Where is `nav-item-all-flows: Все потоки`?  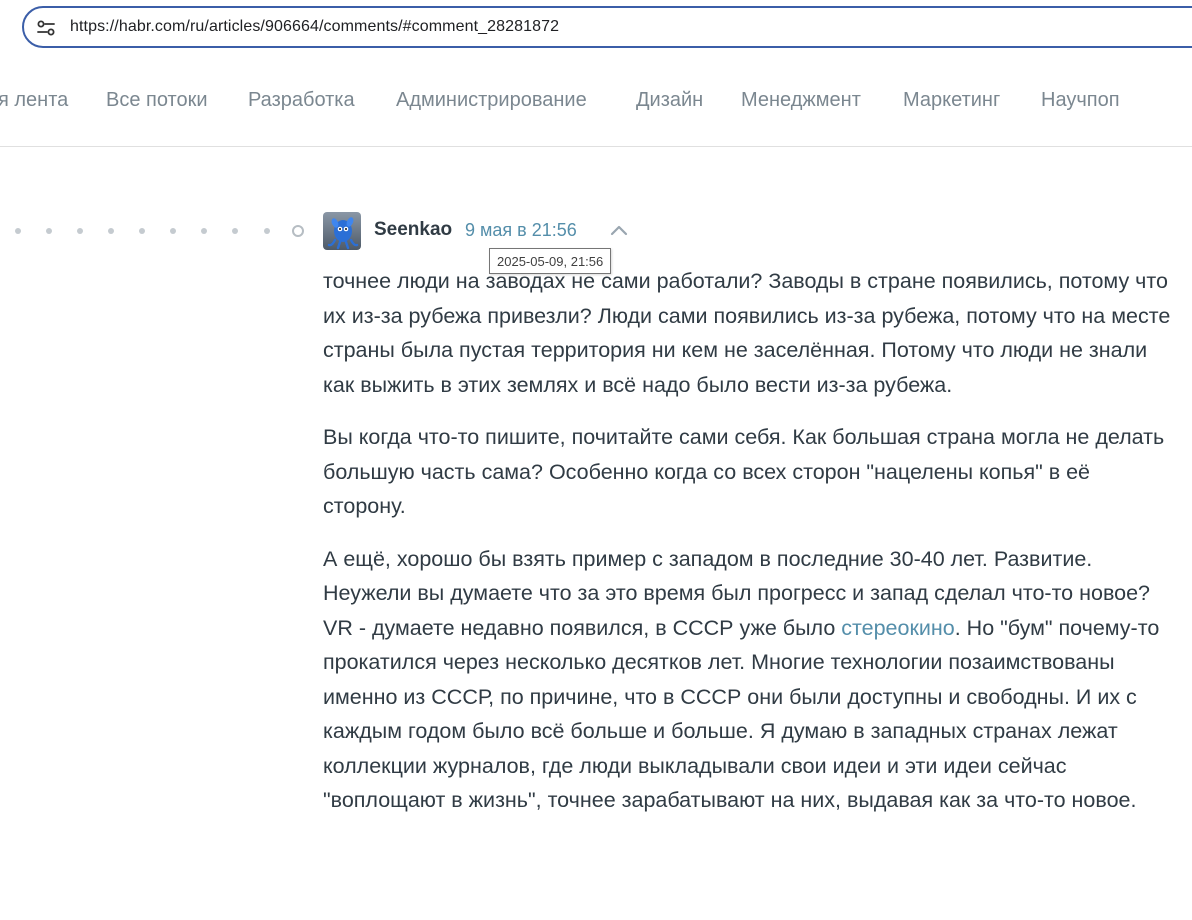 nav-item-all-flows: Все потоки is located at coordinates (157, 100).